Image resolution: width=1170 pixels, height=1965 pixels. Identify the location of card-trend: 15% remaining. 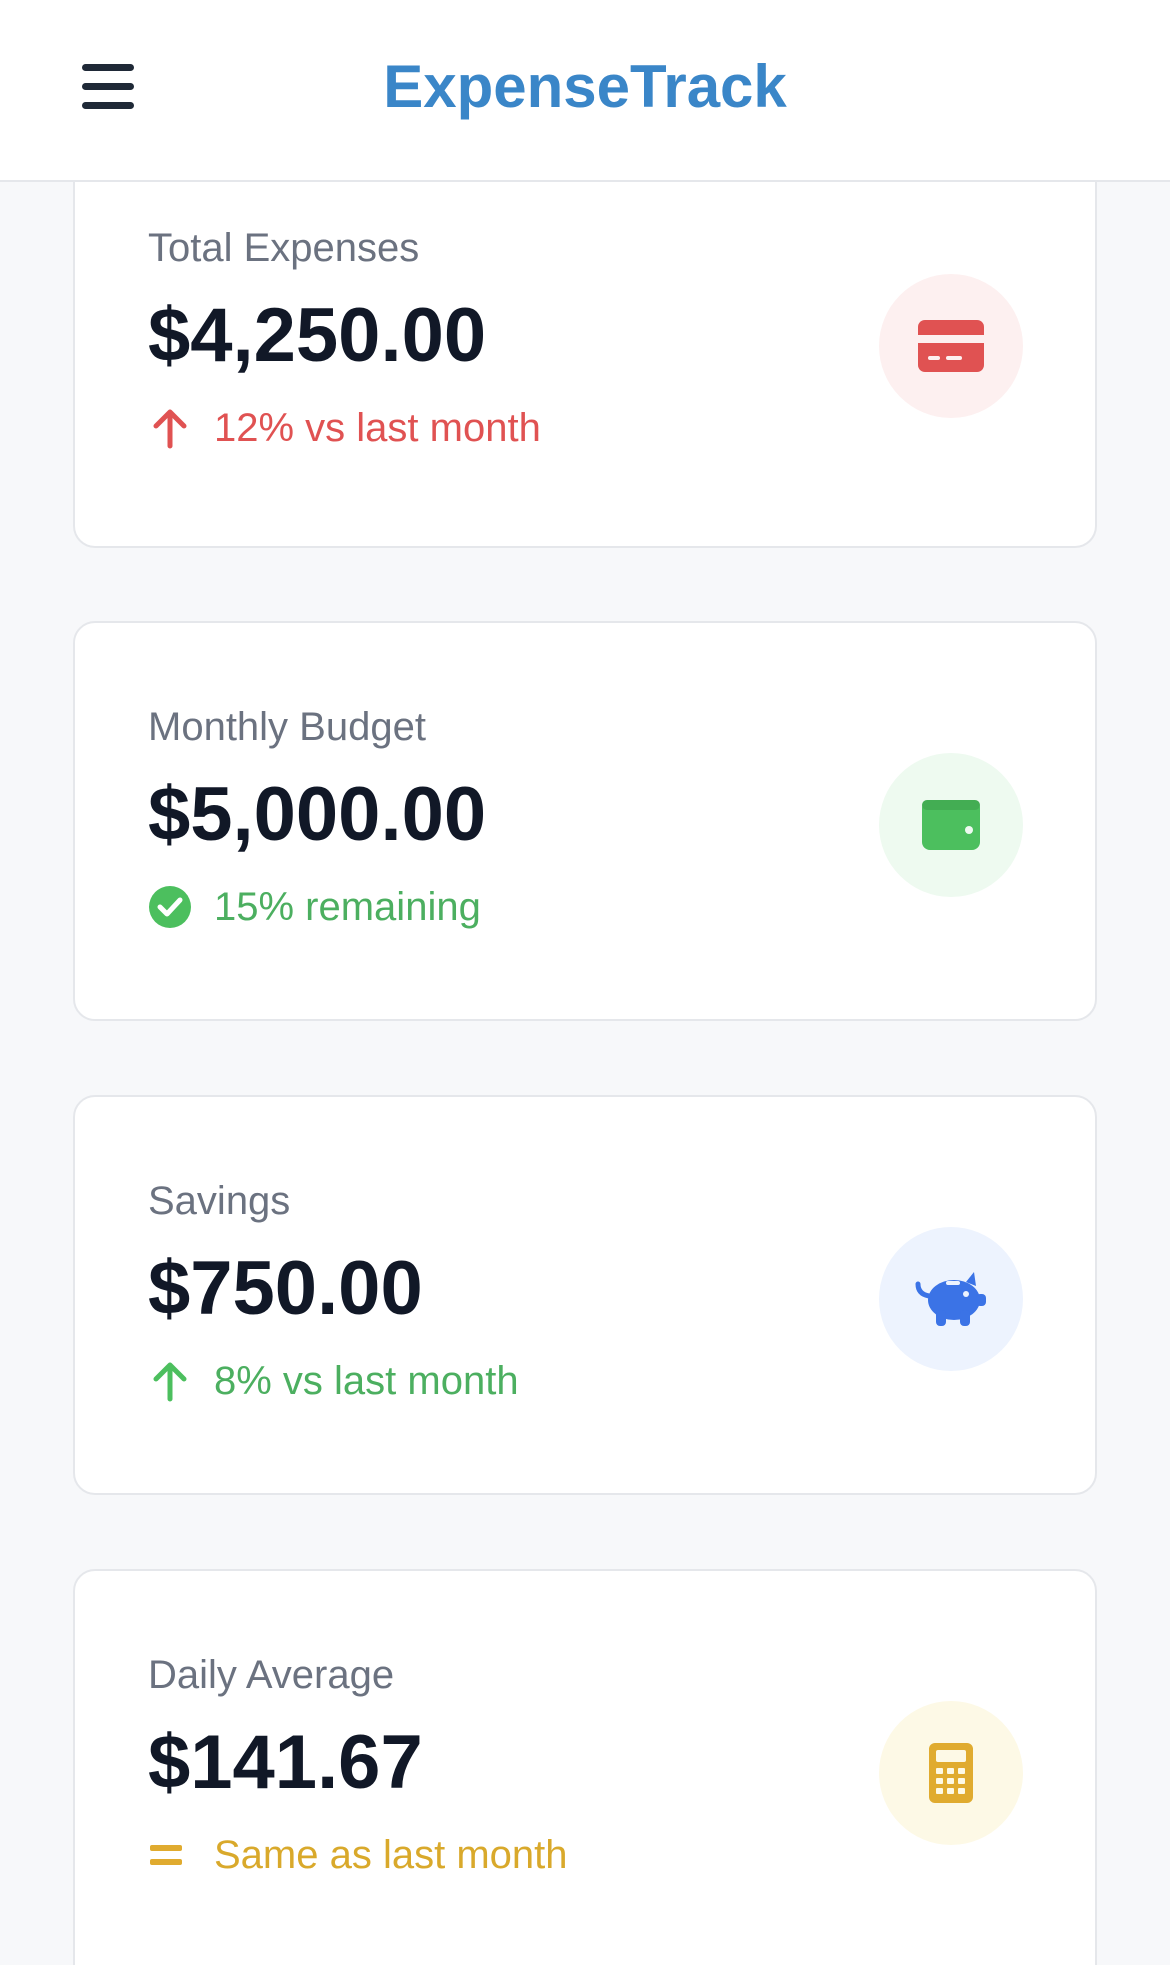
(314, 907).